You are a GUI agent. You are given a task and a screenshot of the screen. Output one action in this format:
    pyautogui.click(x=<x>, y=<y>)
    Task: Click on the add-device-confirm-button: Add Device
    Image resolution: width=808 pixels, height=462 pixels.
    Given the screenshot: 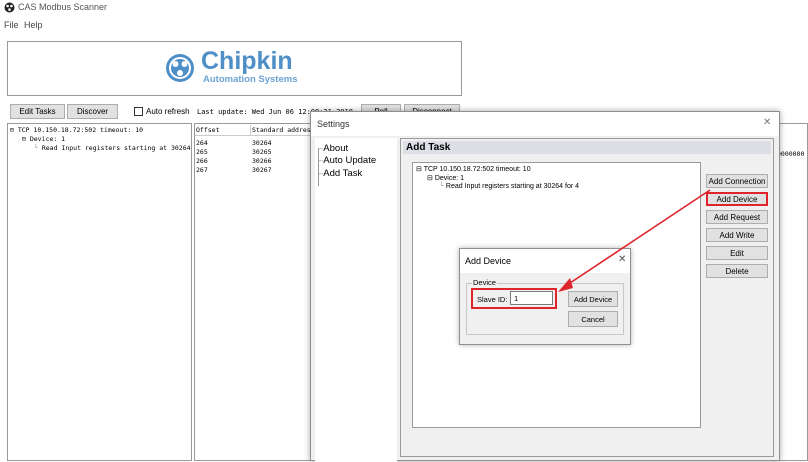 What is the action you would take?
    pyautogui.click(x=593, y=299)
    